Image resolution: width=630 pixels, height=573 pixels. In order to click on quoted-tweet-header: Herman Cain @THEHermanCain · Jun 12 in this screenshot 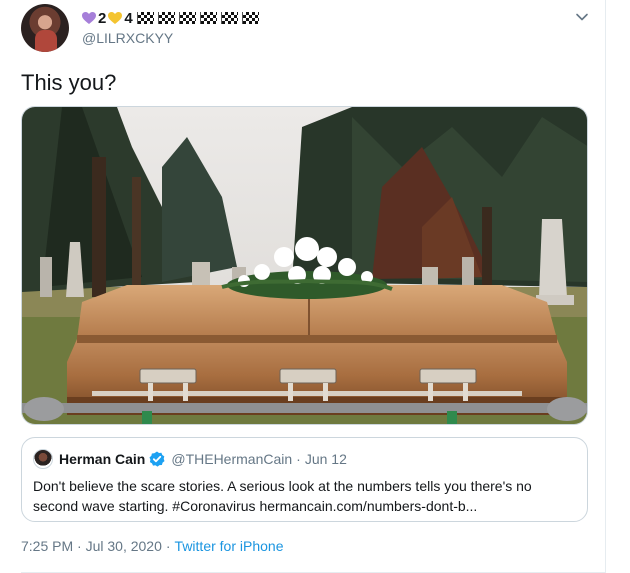, I will do `click(203, 459)`.